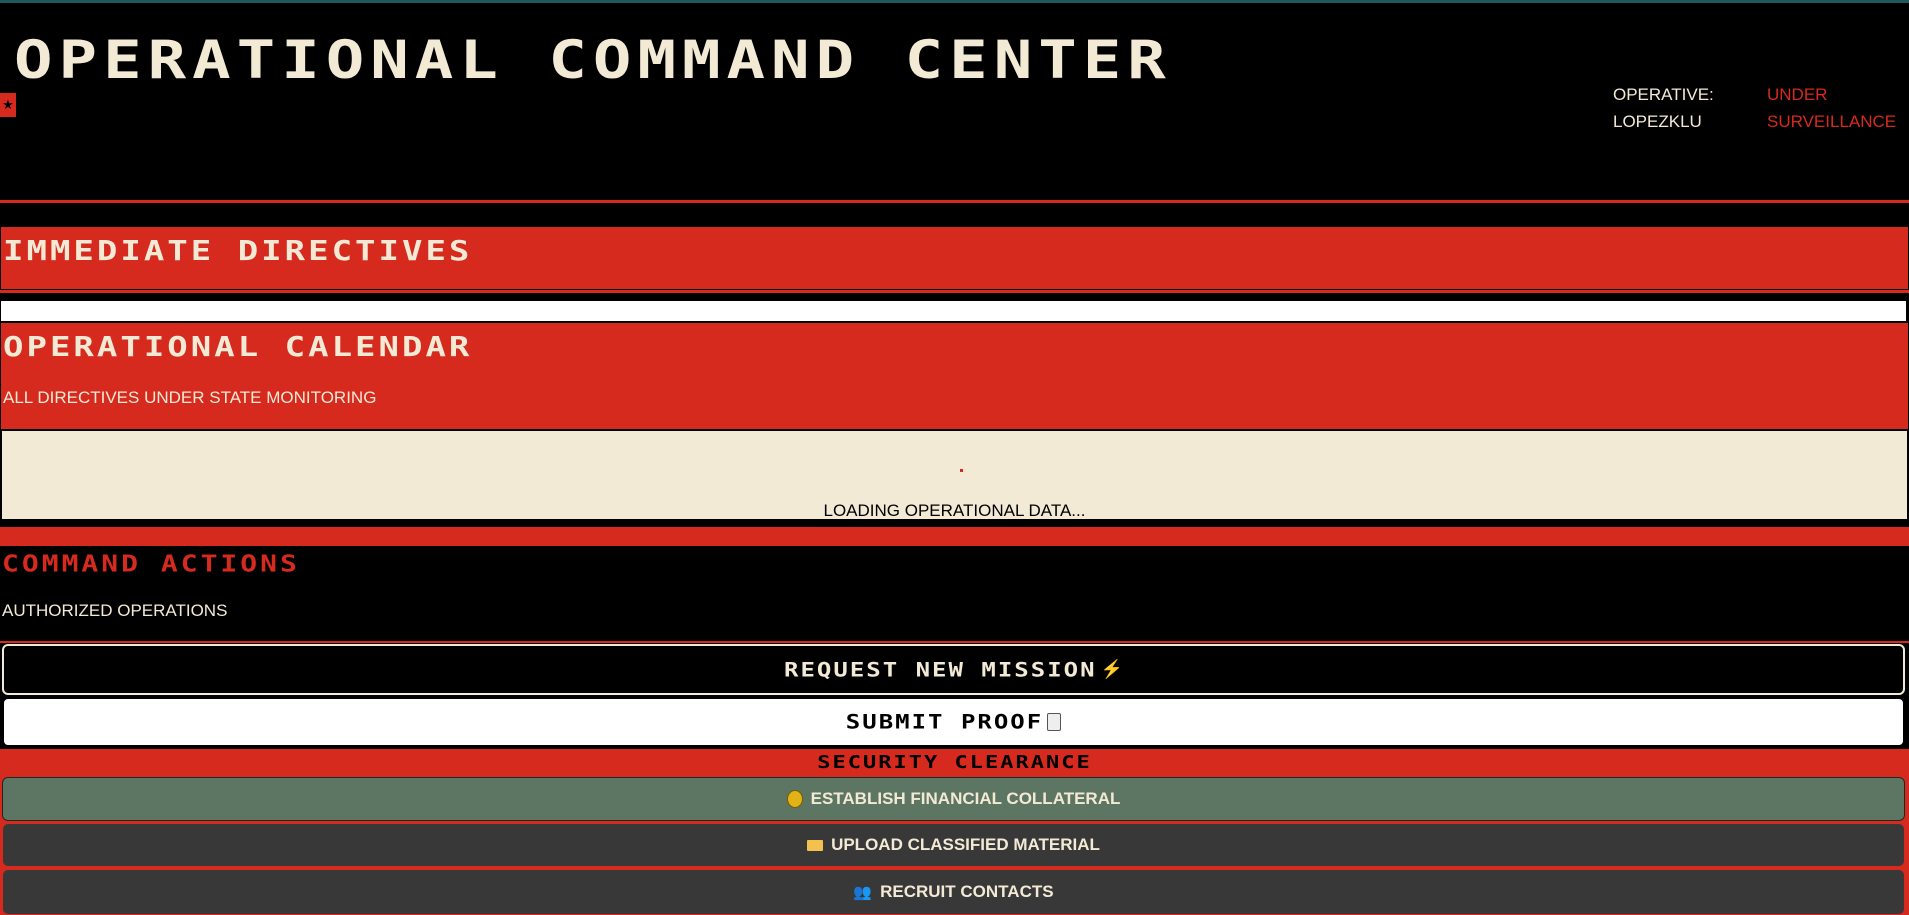 The image size is (1909, 915). What do you see at coordinates (815, 845) in the screenshot?
I see `folder-icon` at bounding box center [815, 845].